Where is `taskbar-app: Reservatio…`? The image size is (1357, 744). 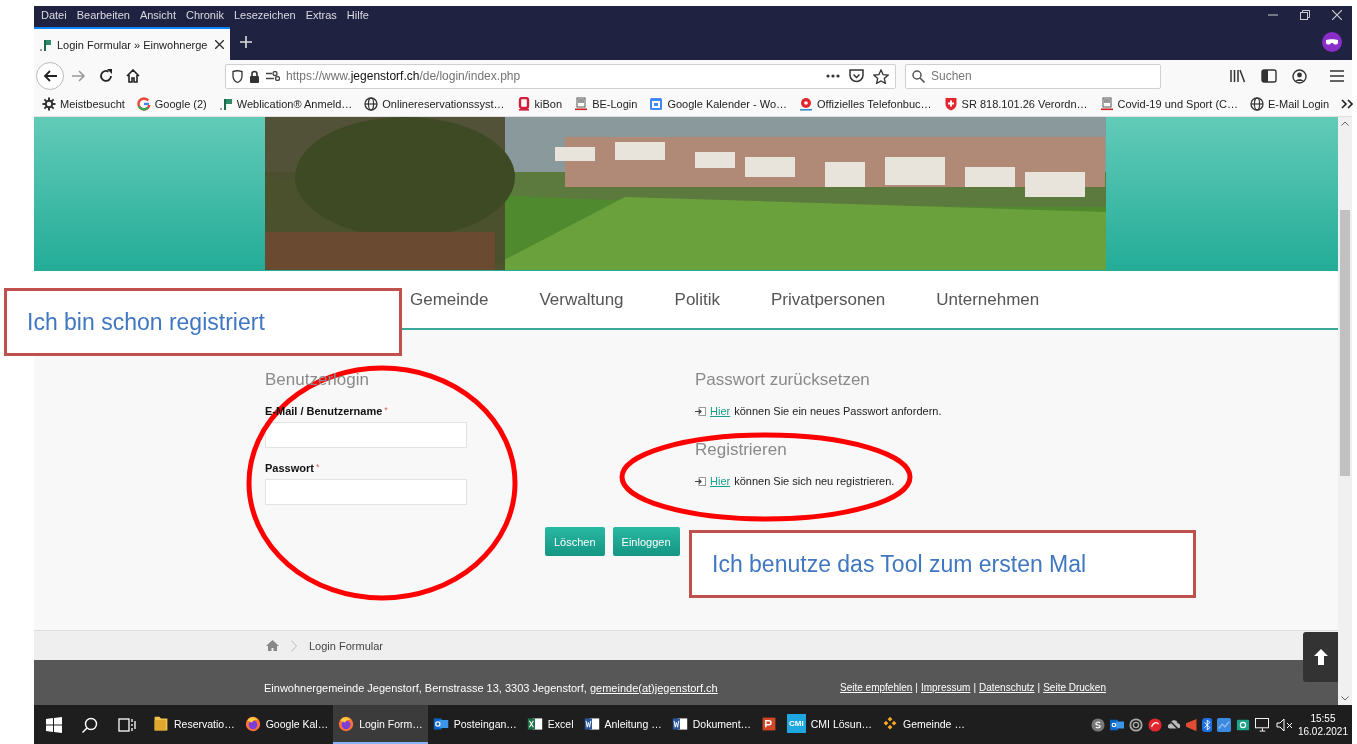
taskbar-app: Reservatio… is located at coordinates (194, 724).